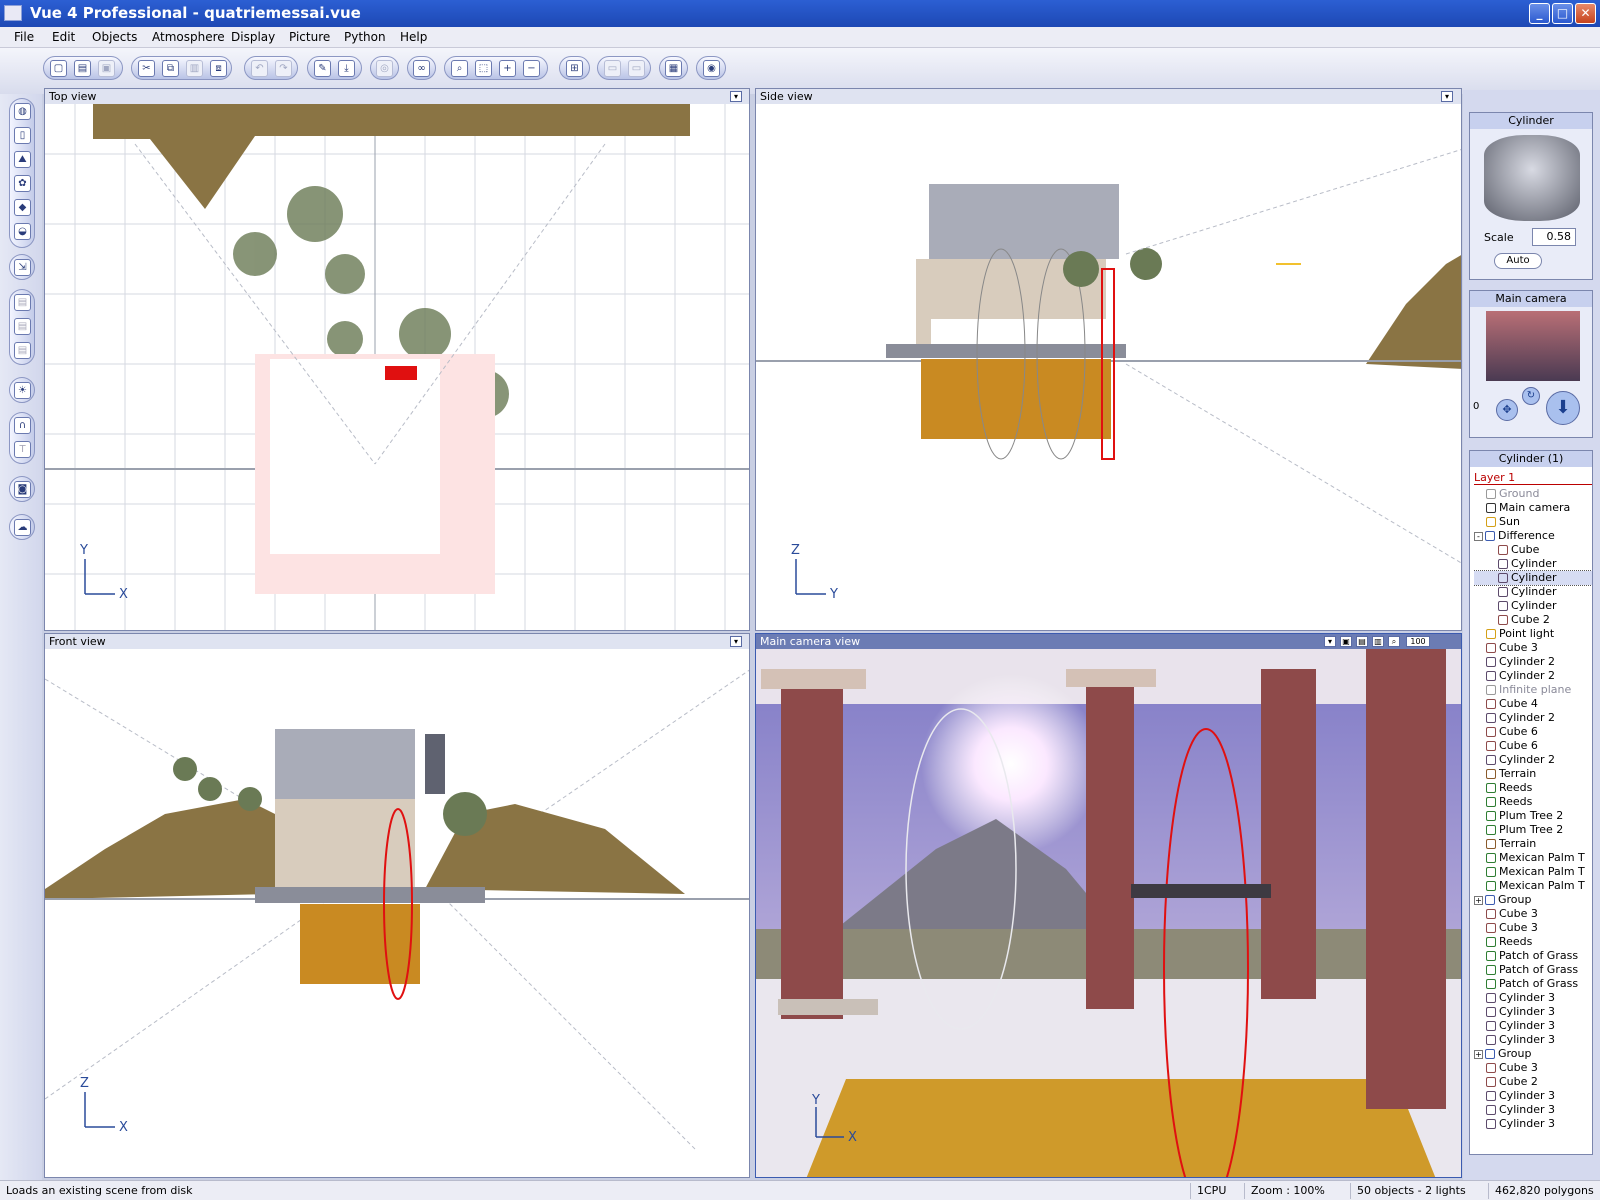 The image size is (1600, 1200). I want to click on tree-item: Terrain, so click(1533, 844).